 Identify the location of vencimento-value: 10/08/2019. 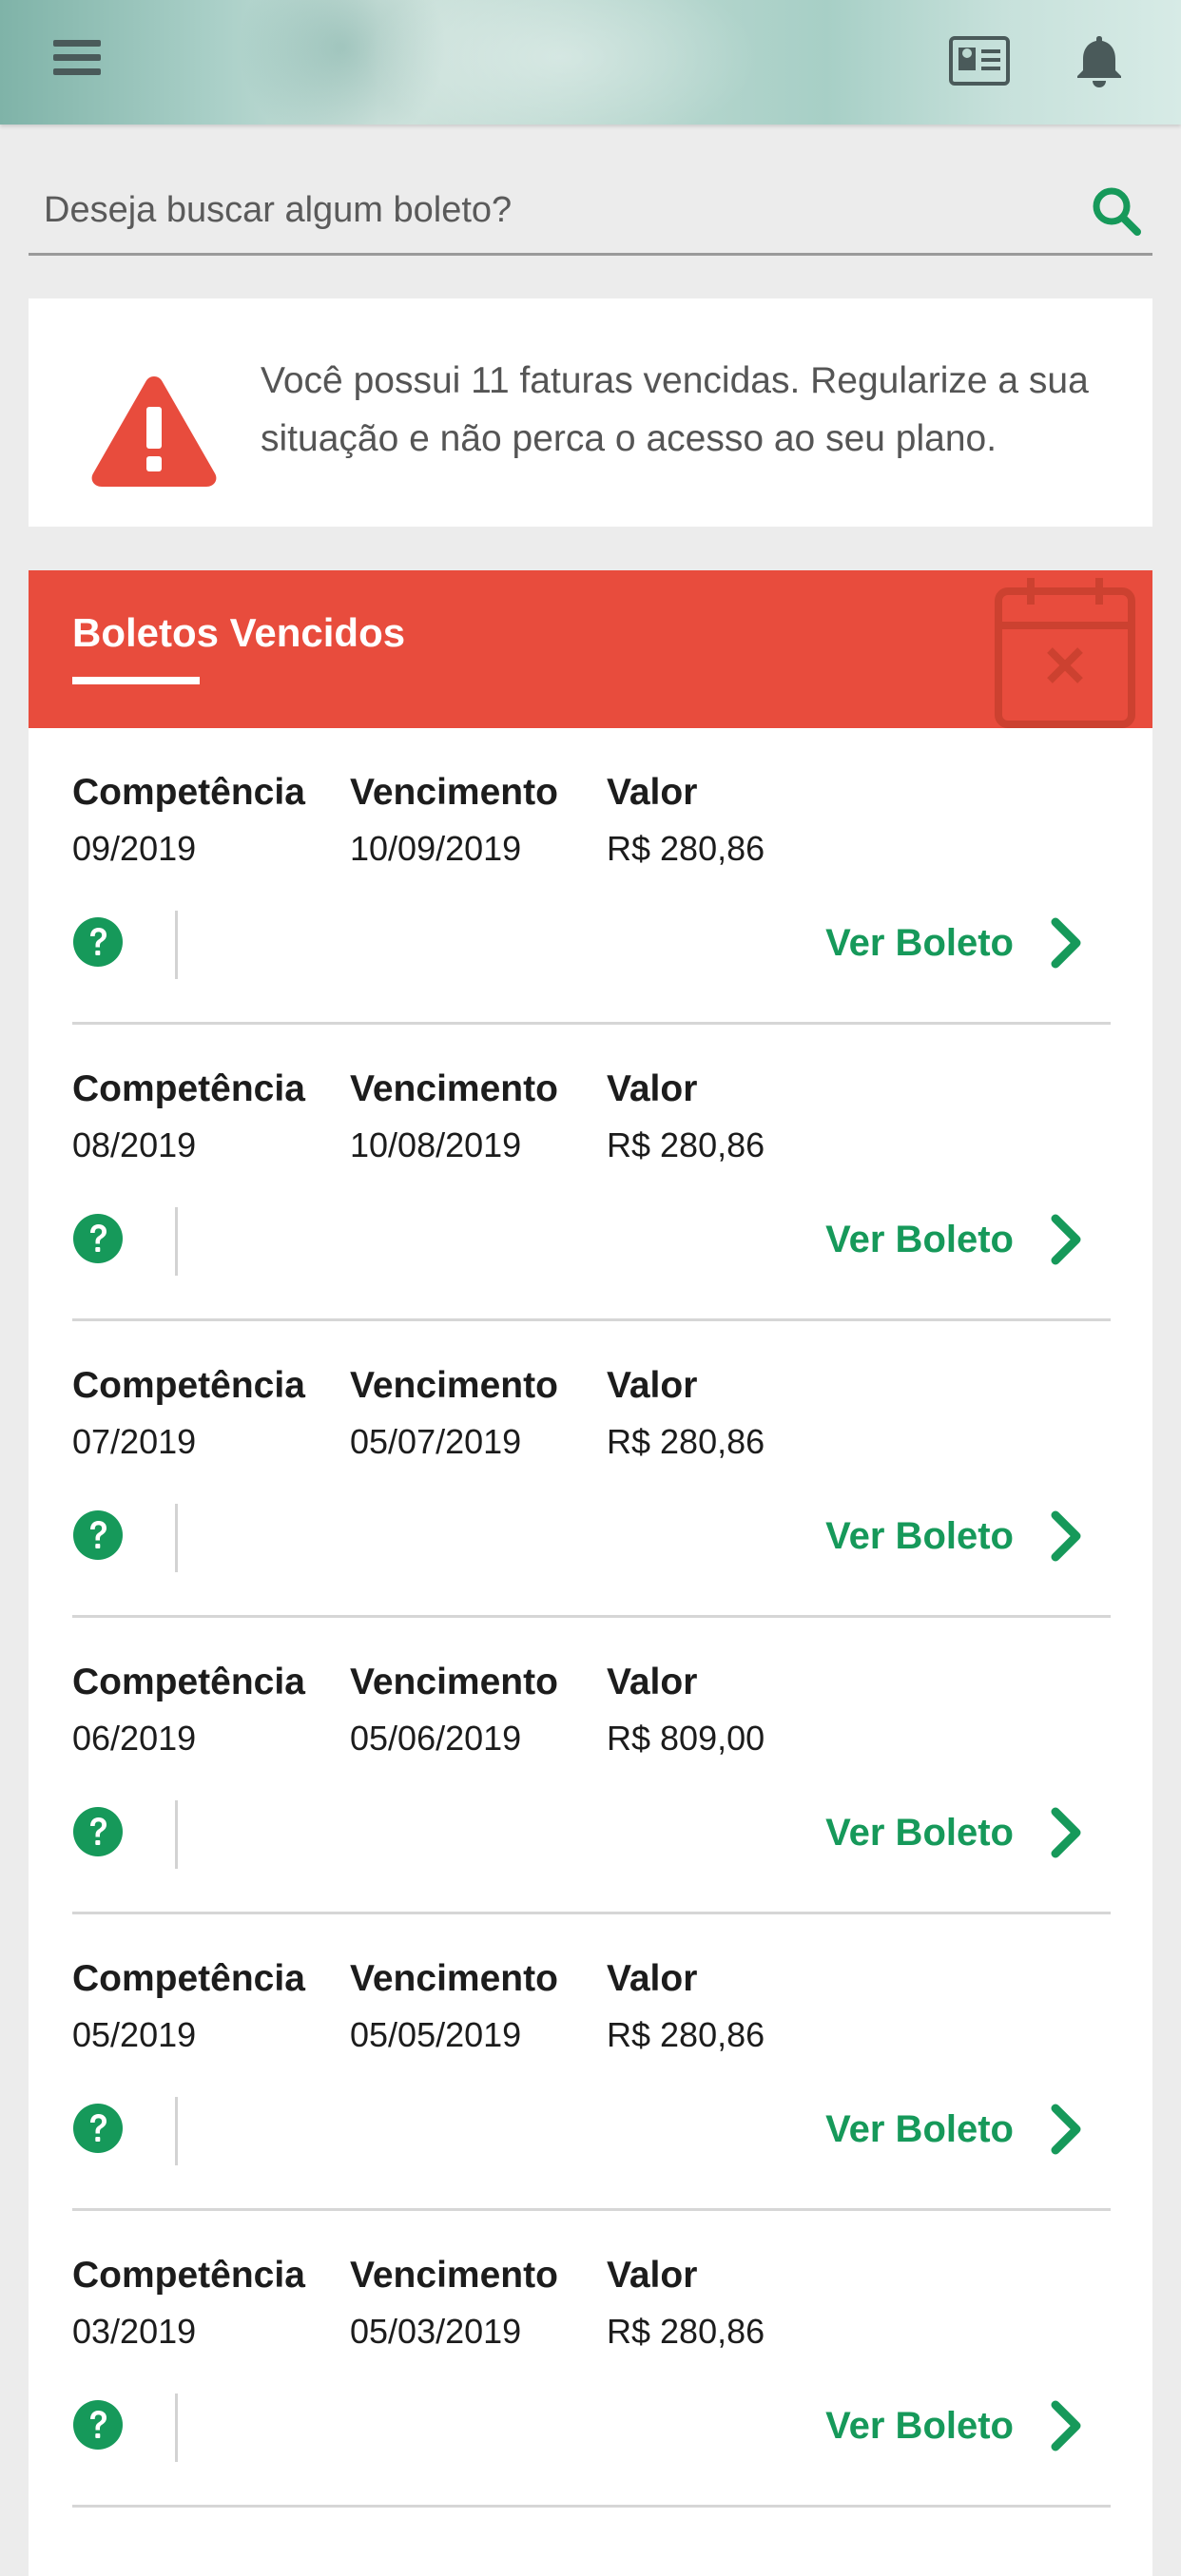
(436, 1144).